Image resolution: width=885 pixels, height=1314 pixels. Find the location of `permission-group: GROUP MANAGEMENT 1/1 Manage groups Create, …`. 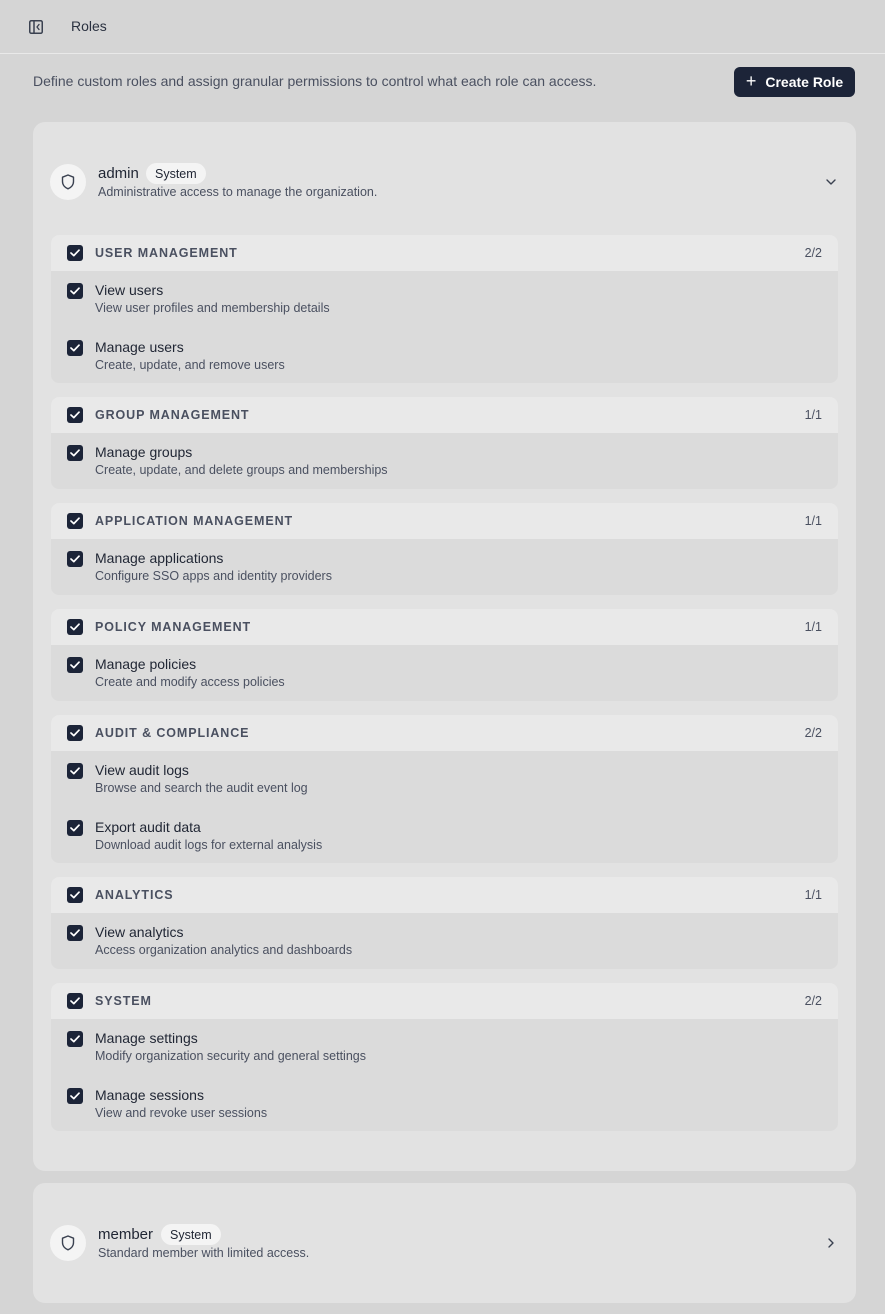

permission-group: GROUP MANAGEMENT 1/1 Manage groups Create, … is located at coordinates (444, 443).